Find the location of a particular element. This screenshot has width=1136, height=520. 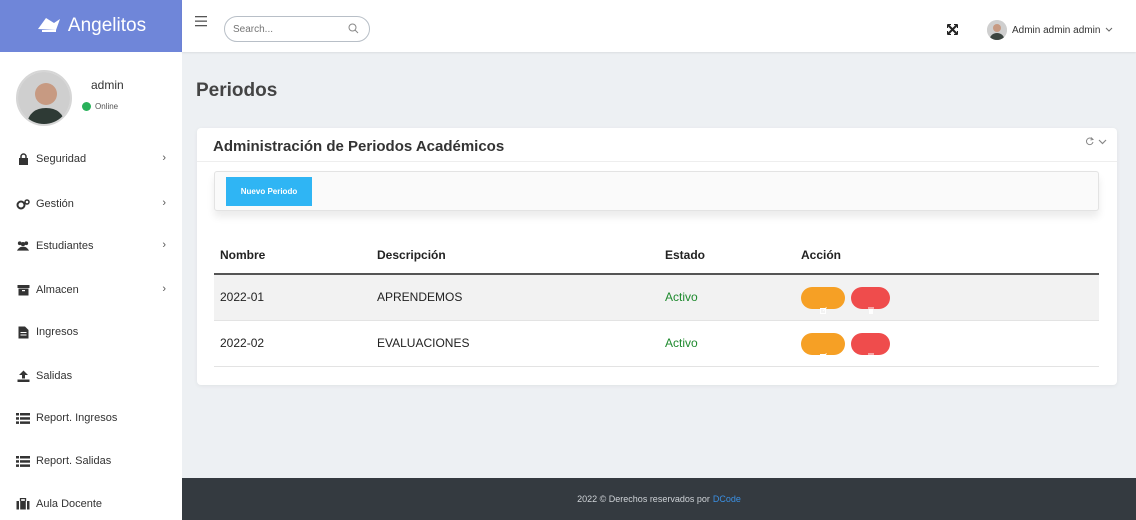

sidebar-item-label: Report. Ingresos is located at coordinates (77, 418).